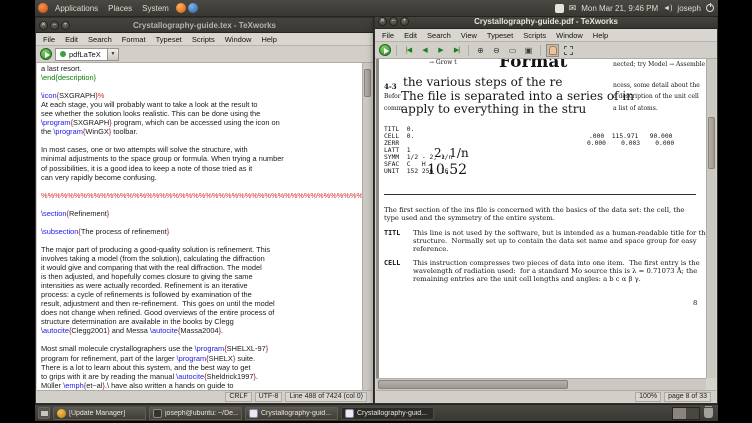 Image resolution: width=752 pixels, height=423 pixels. What do you see at coordinates (552, 50) in the screenshot?
I see `hand-tool-icon` at bounding box center [552, 50].